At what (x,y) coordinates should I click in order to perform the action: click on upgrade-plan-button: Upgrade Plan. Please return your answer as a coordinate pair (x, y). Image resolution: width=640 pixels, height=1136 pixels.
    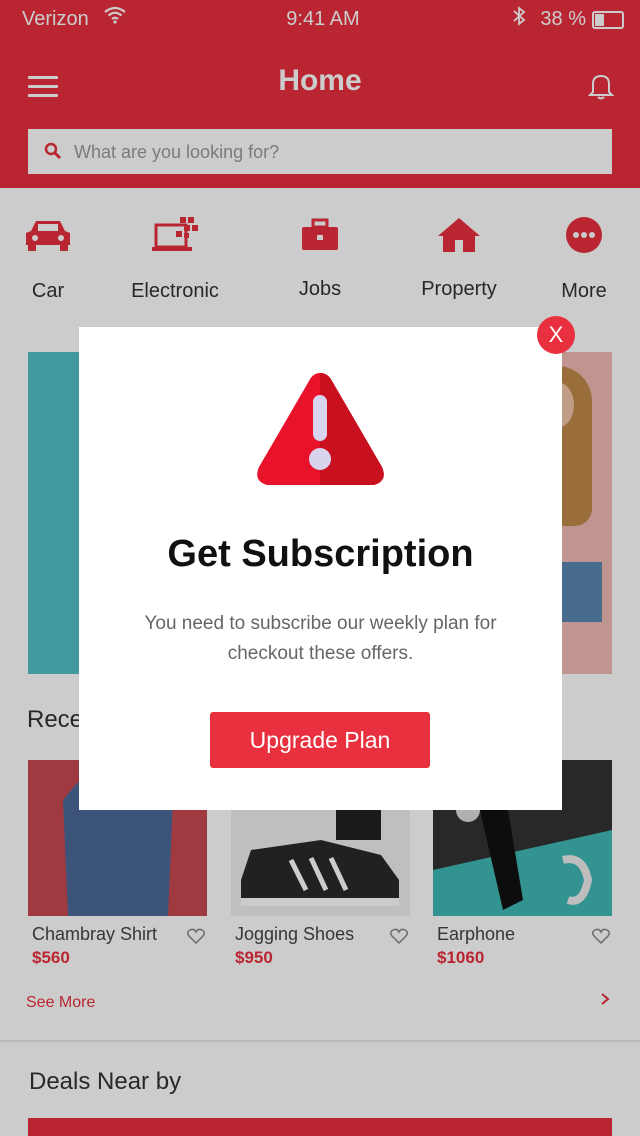
    Looking at the image, I should click on (320, 740).